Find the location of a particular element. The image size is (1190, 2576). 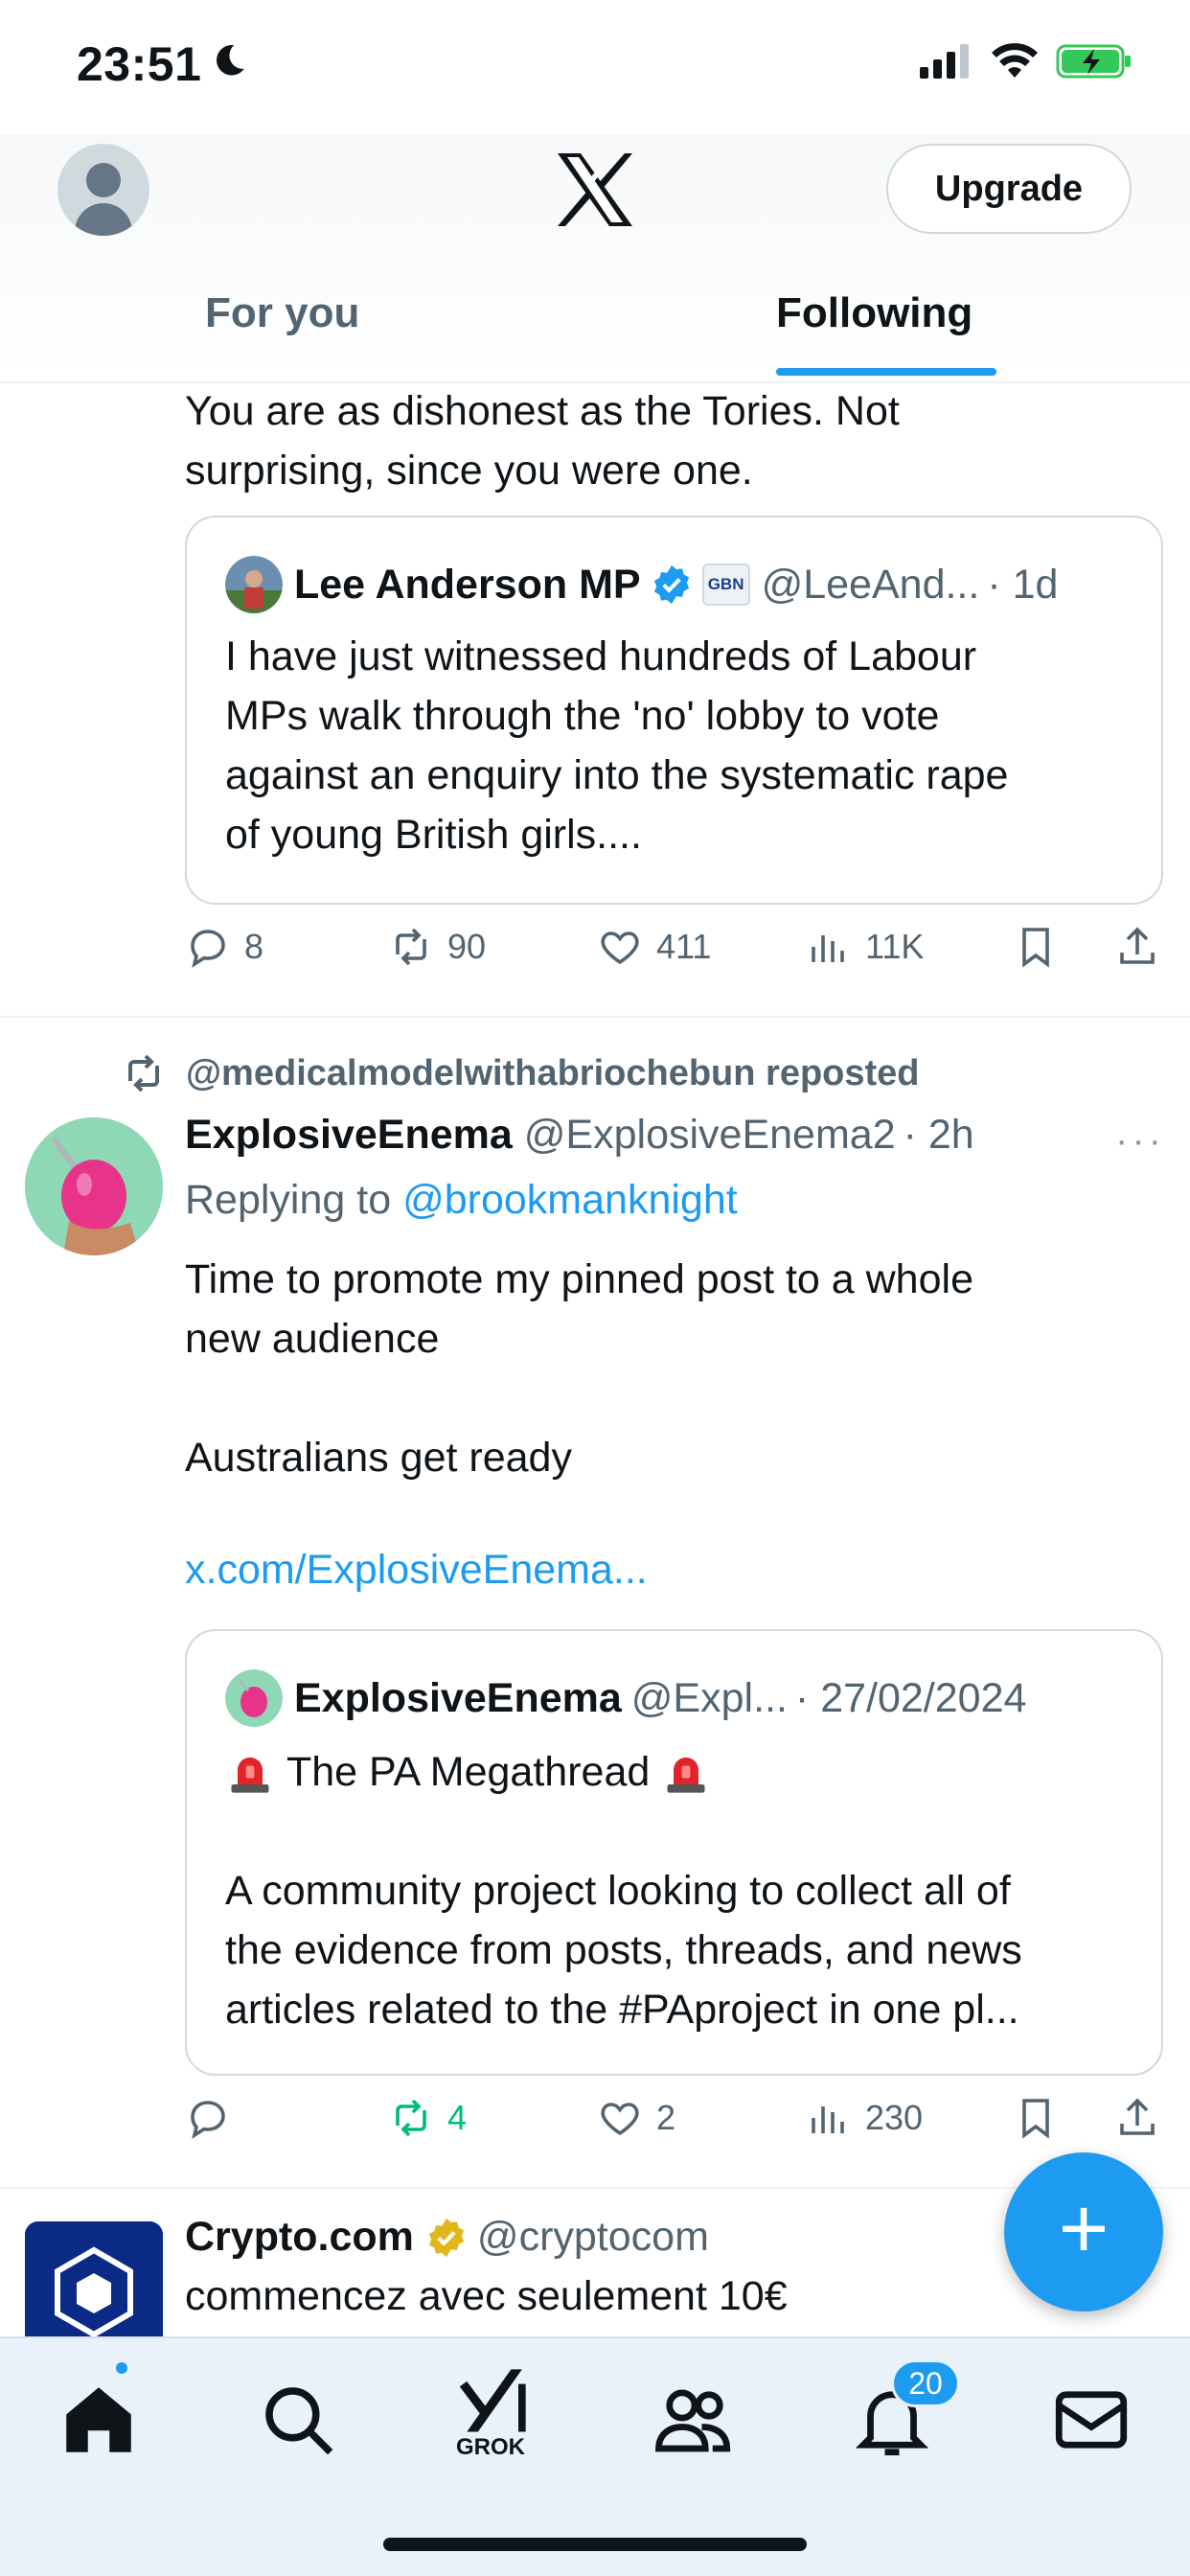

author-name: Crypto.com is located at coordinates (300, 2237).